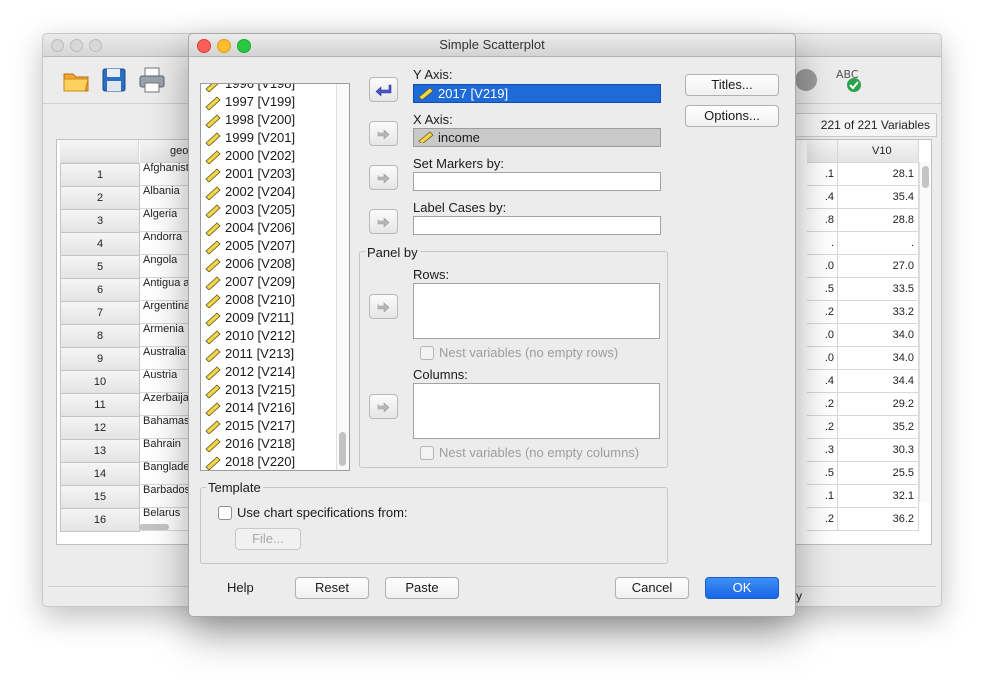 The width and height of the screenshot is (983, 696). I want to click on close-button-icon, so click(204, 46).